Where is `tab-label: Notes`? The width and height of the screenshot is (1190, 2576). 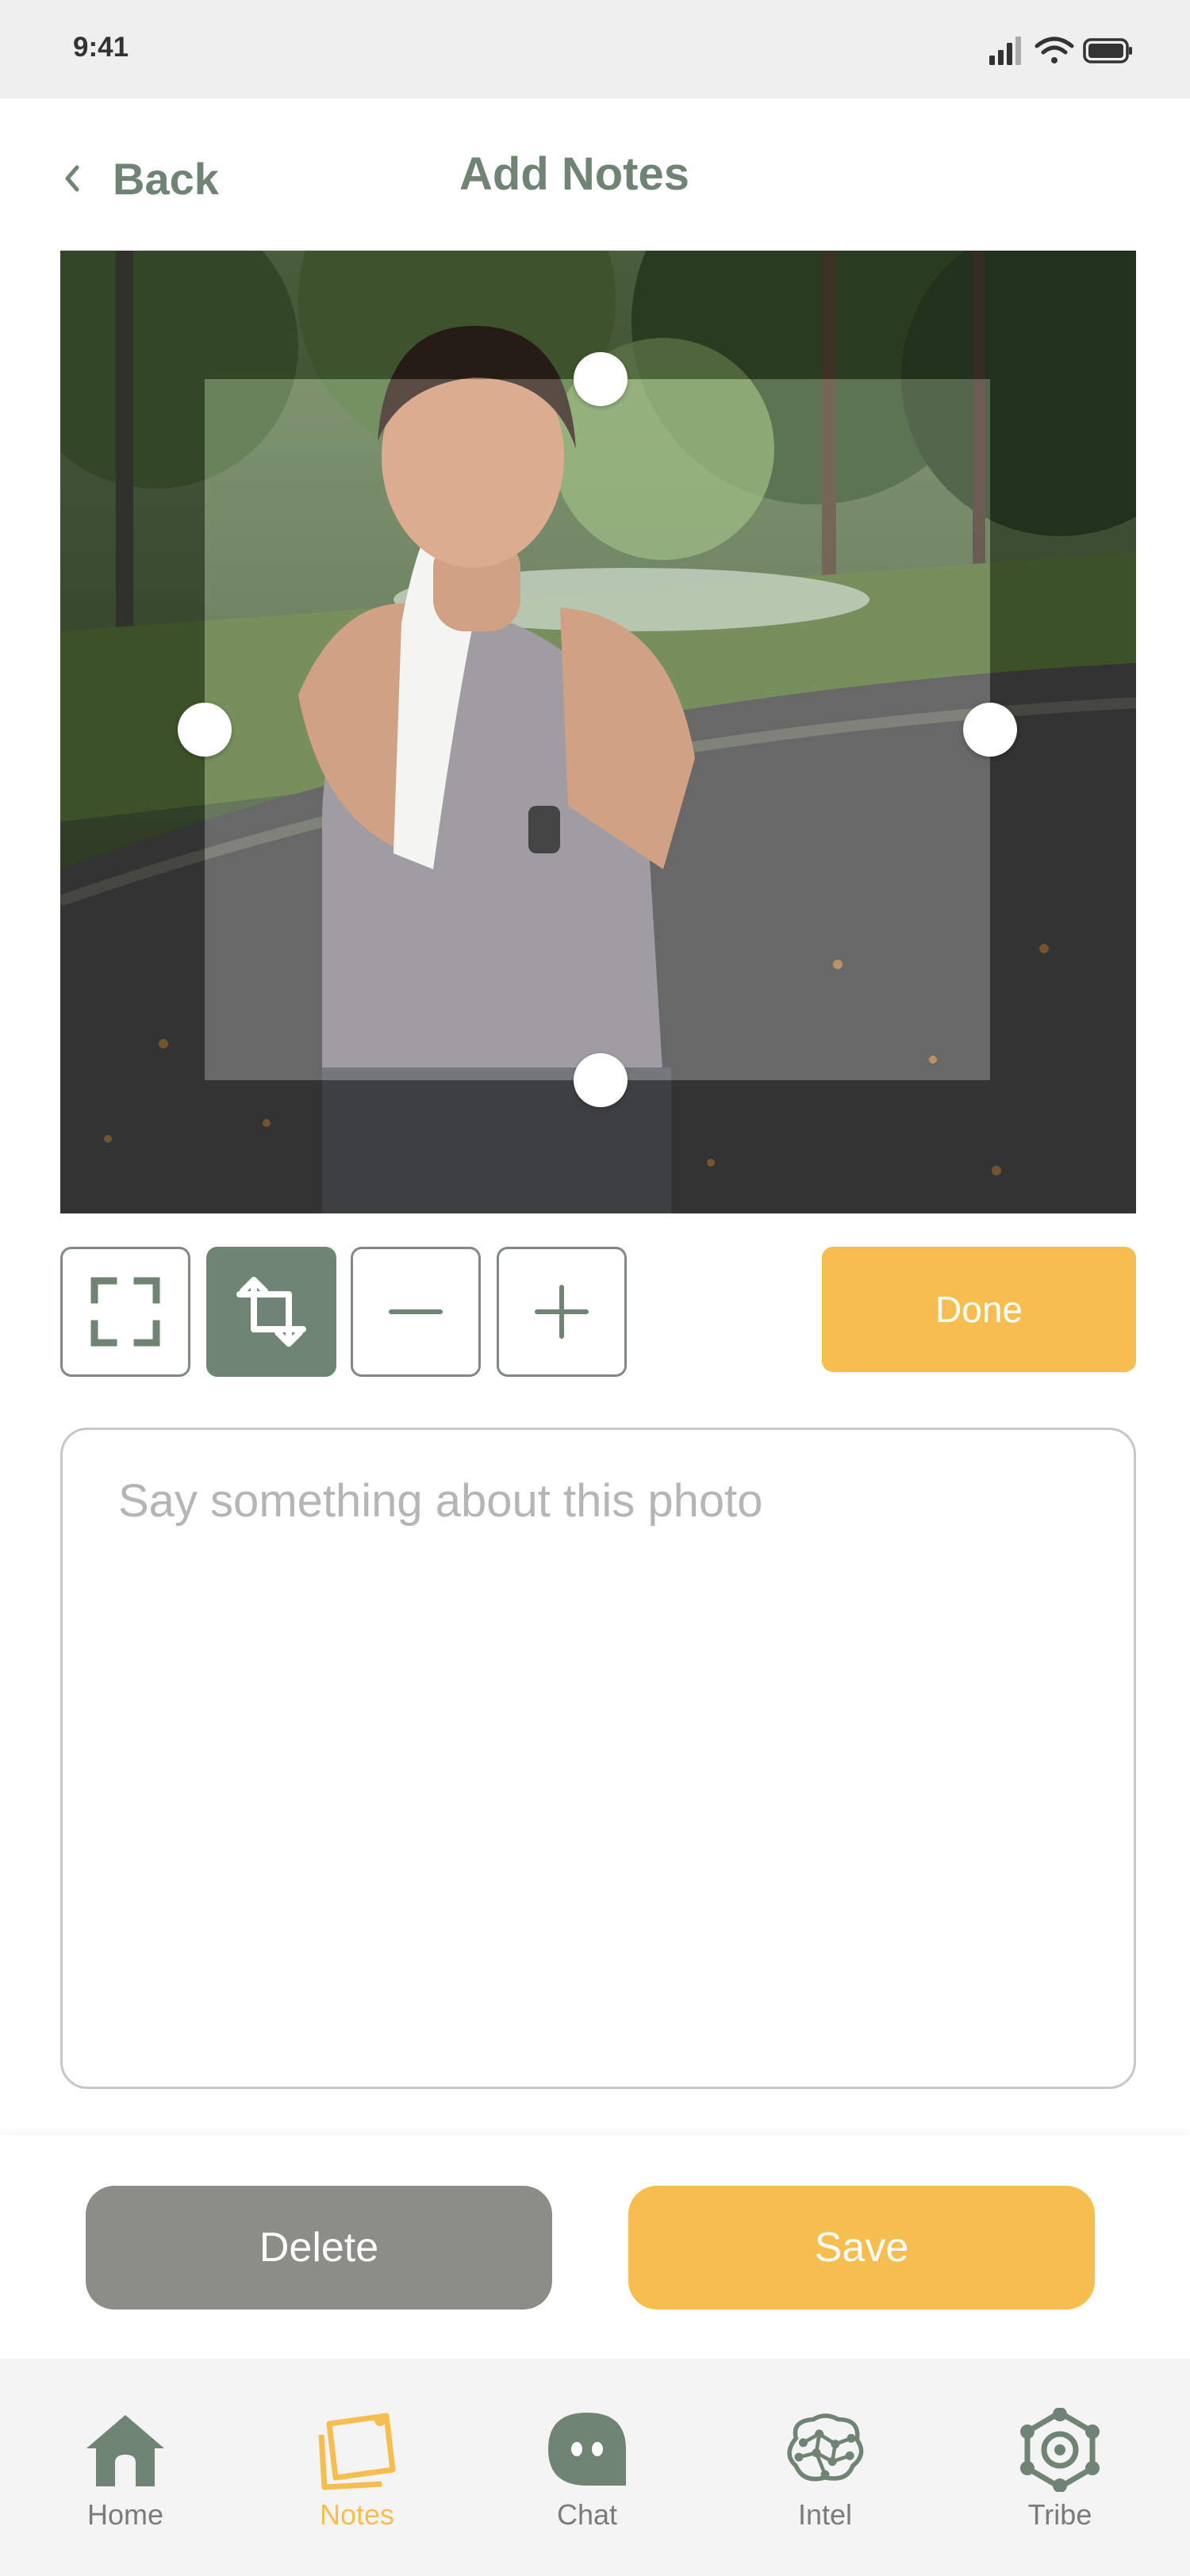
tab-label: Notes is located at coordinates (357, 2514).